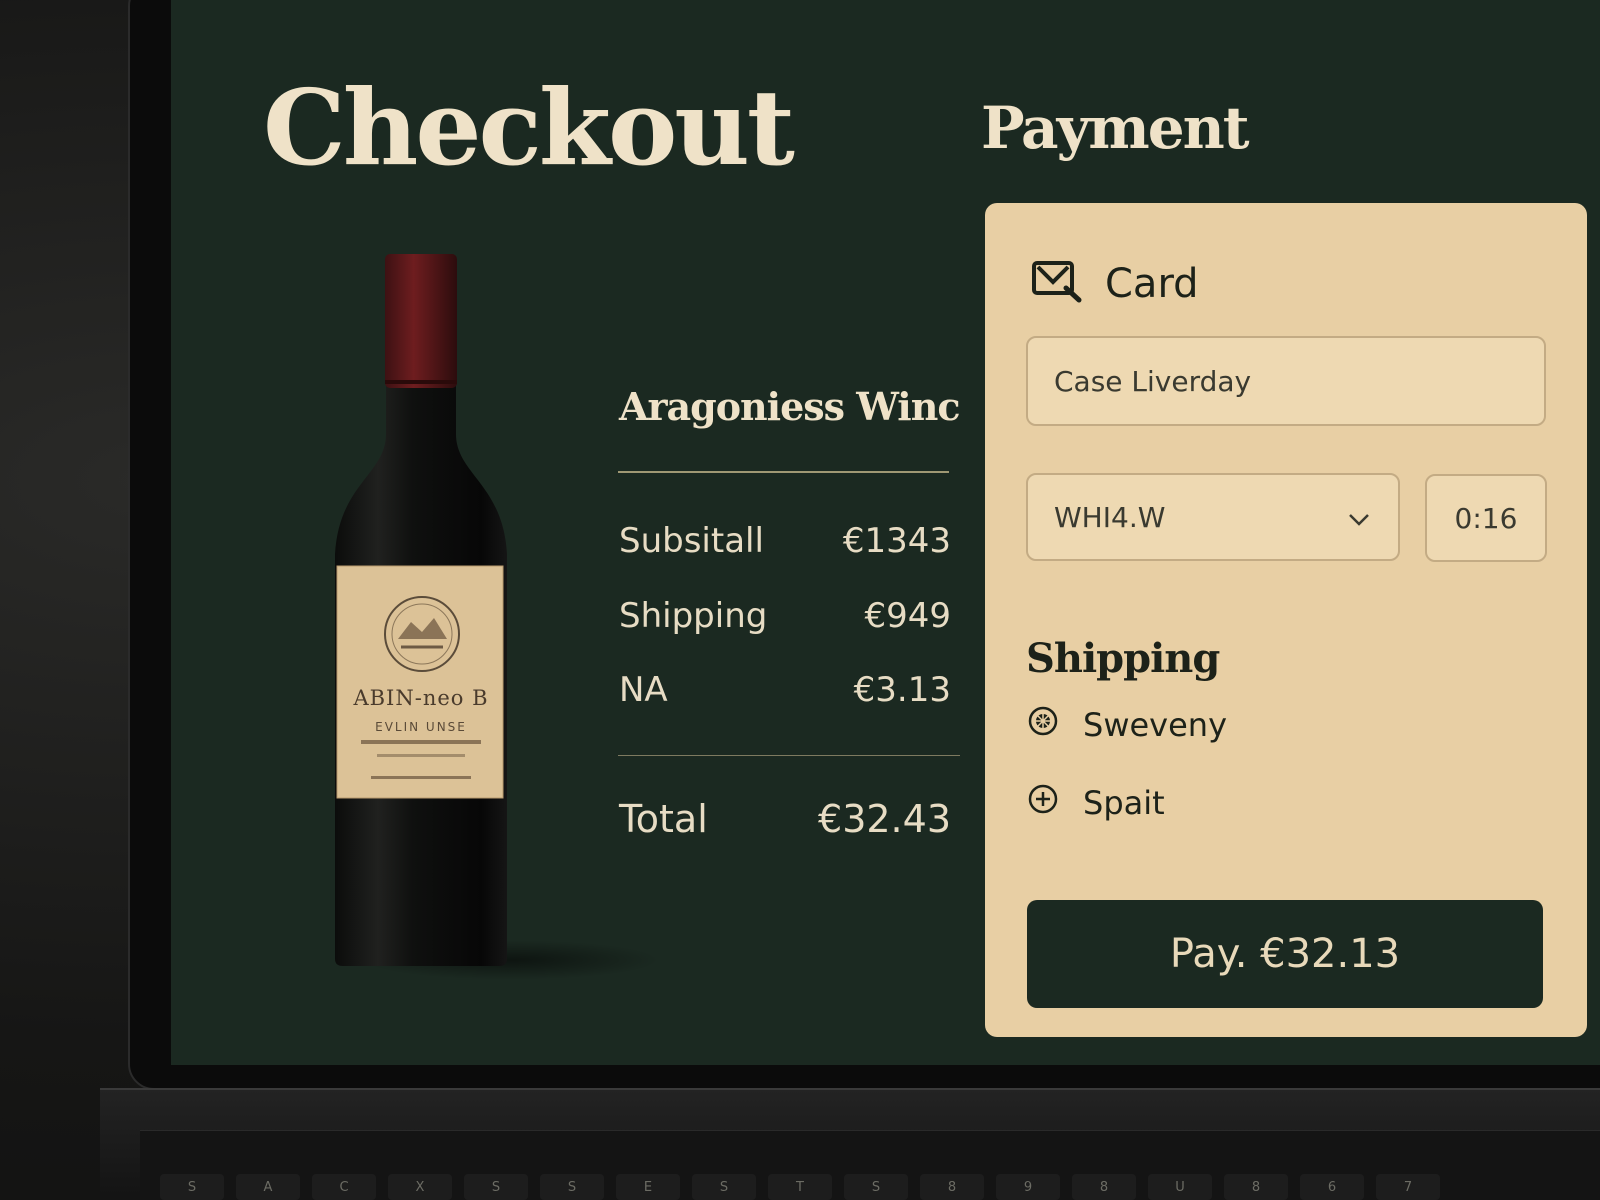  What do you see at coordinates (1359, 517) in the screenshot?
I see `chevron-down-icon` at bounding box center [1359, 517].